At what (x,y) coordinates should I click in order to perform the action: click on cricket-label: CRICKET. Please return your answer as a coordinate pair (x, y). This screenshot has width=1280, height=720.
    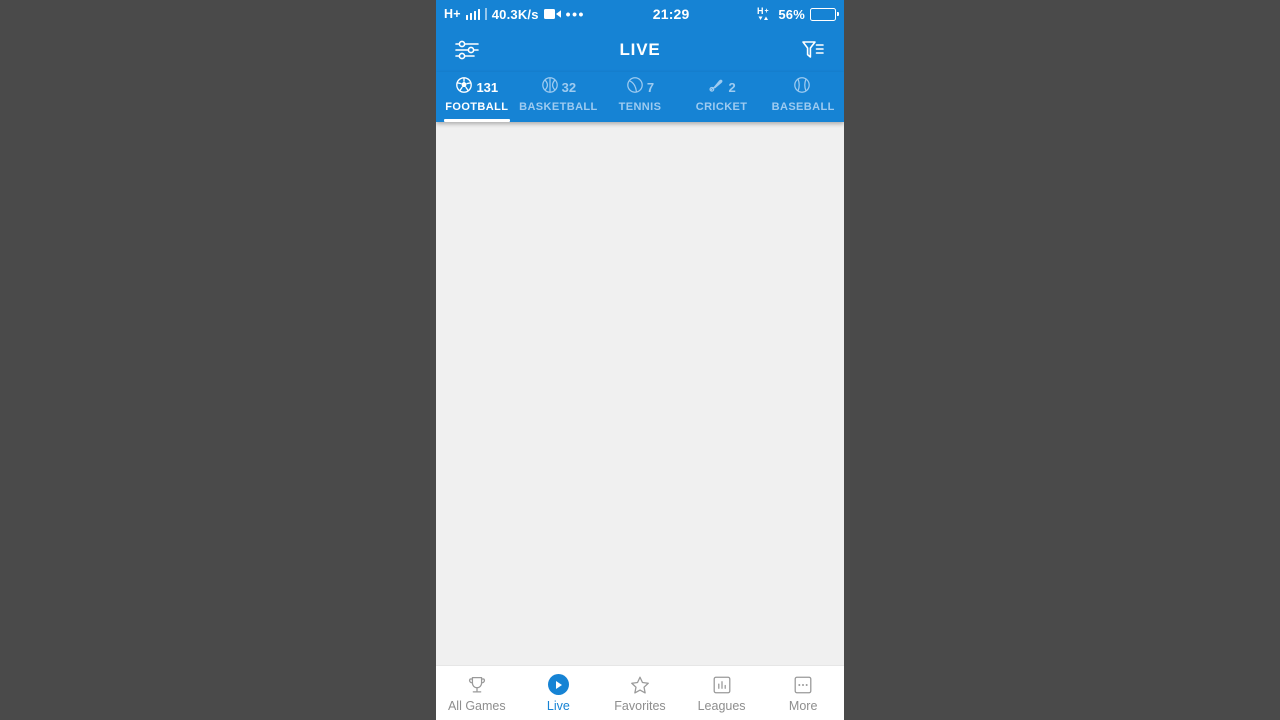
    Looking at the image, I should click on (721, 107).